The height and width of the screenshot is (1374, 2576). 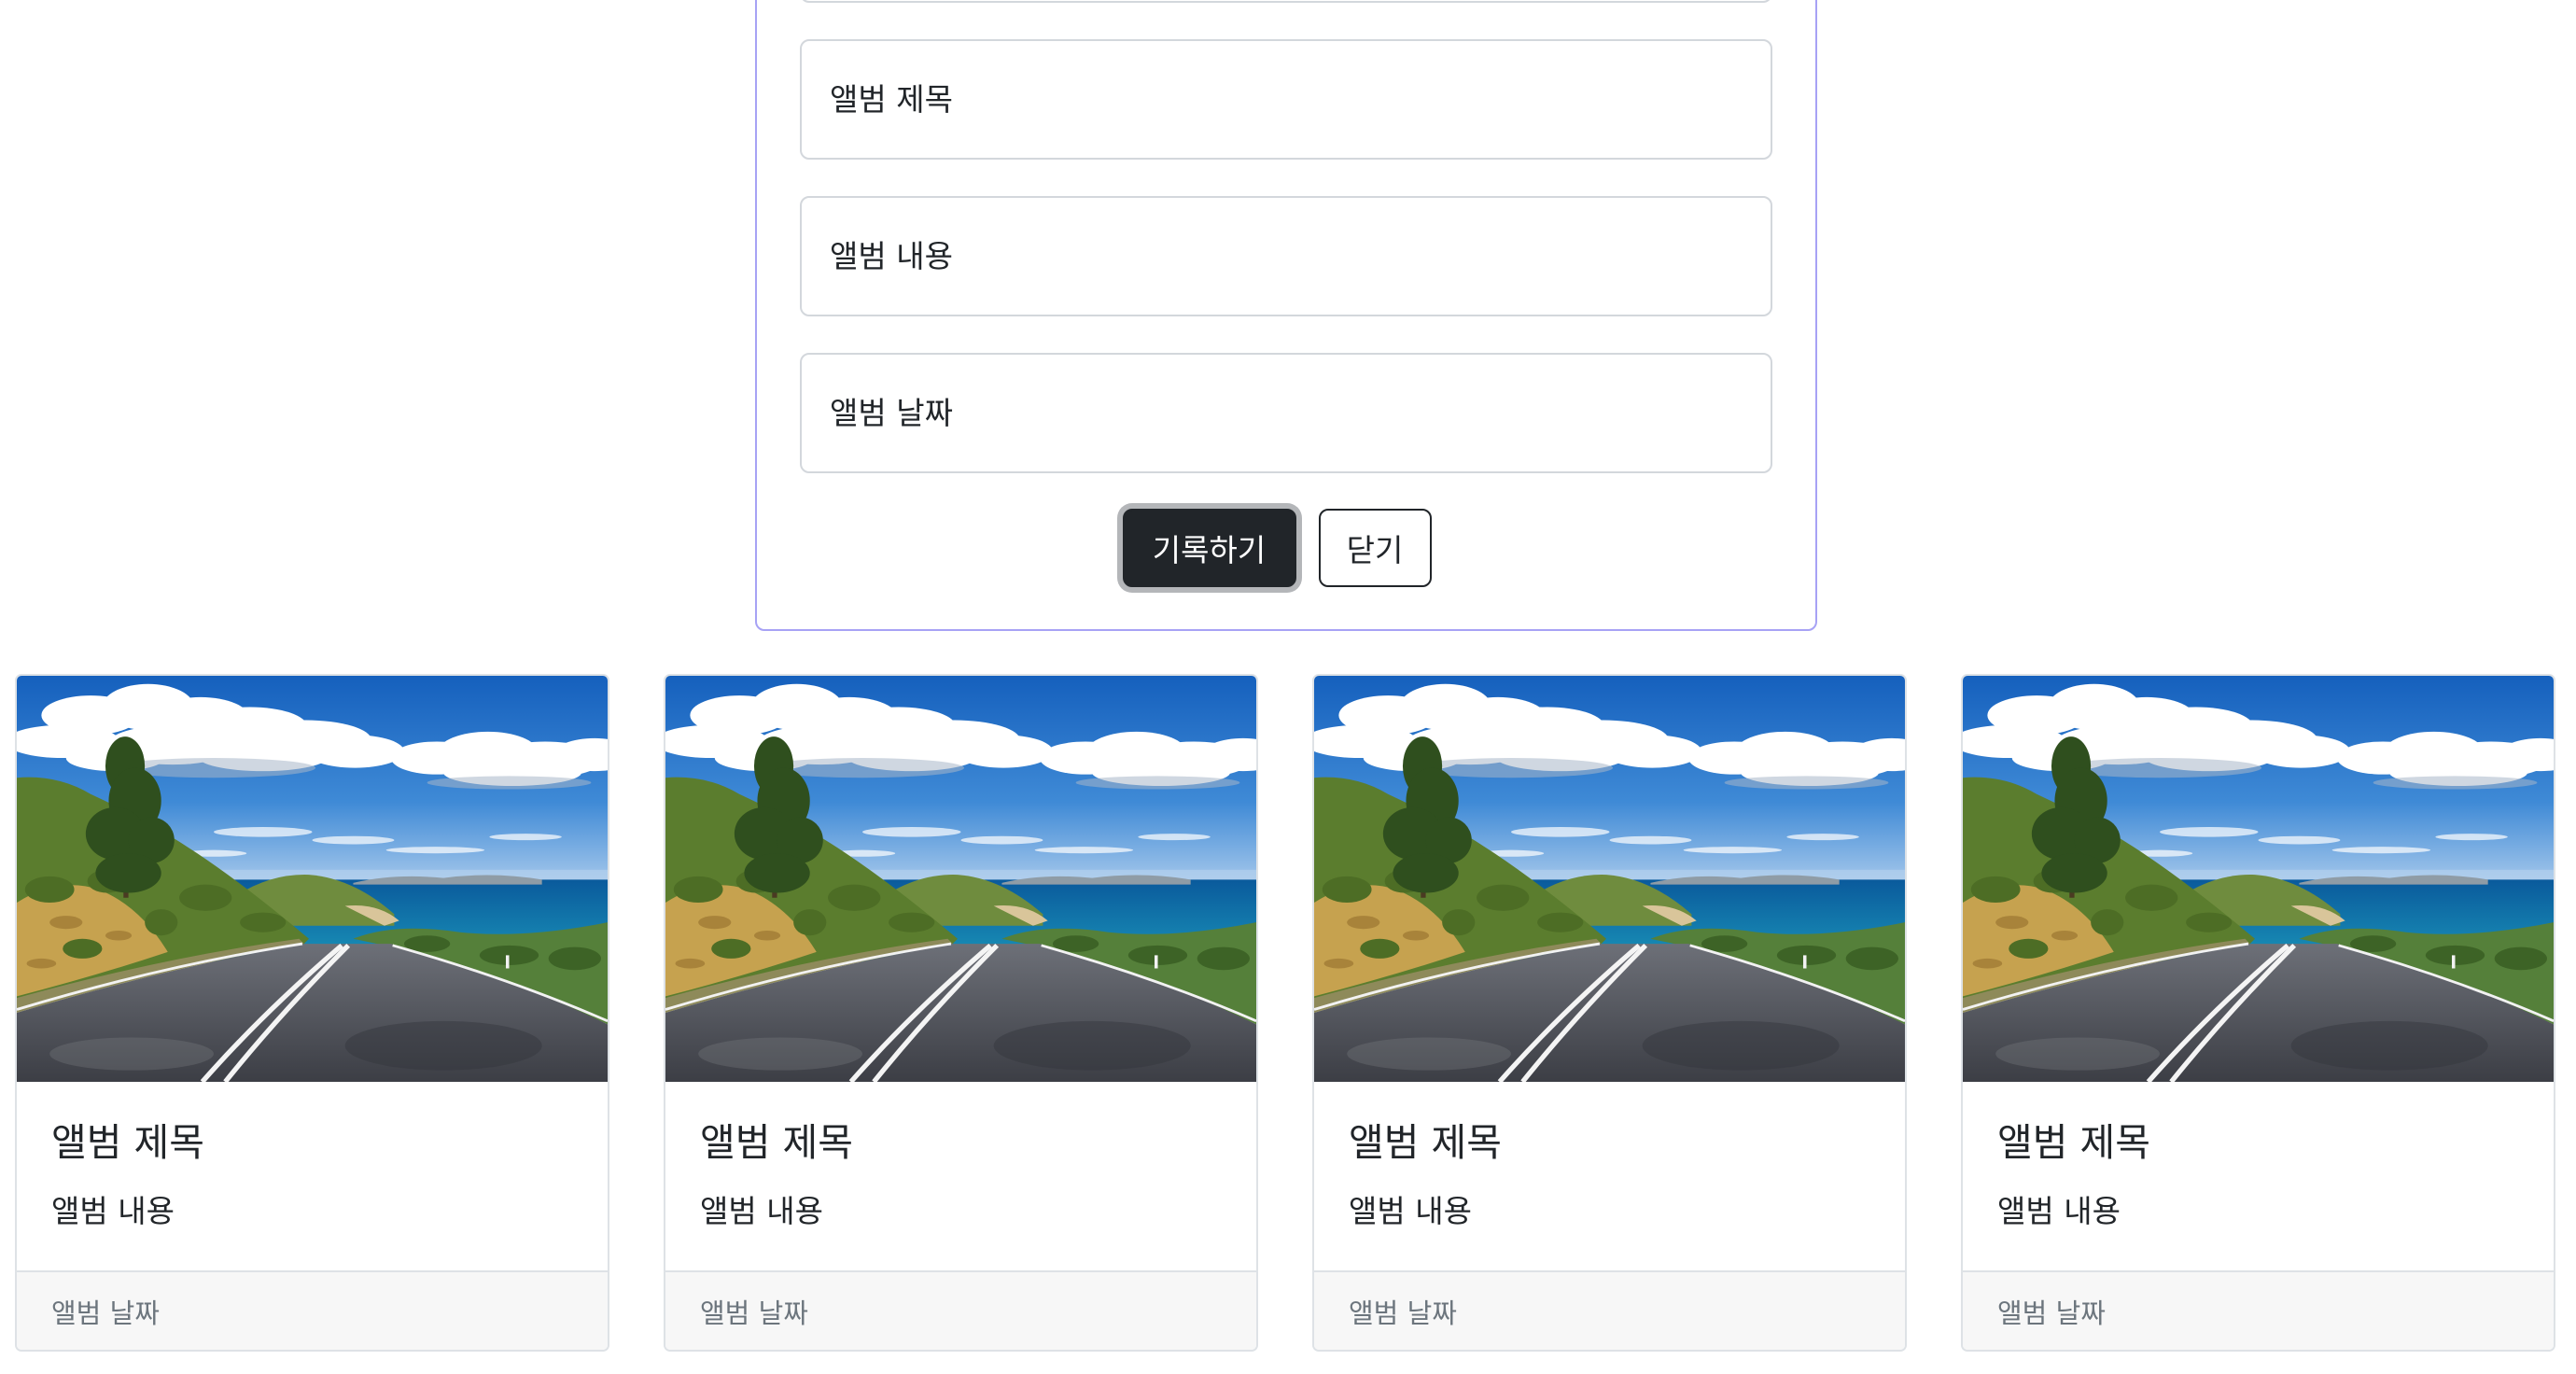 What do you see at coordinates (1375, 548) in the screenshot?
I see `close-button: 닫기` at bounding box center [1375, 548].